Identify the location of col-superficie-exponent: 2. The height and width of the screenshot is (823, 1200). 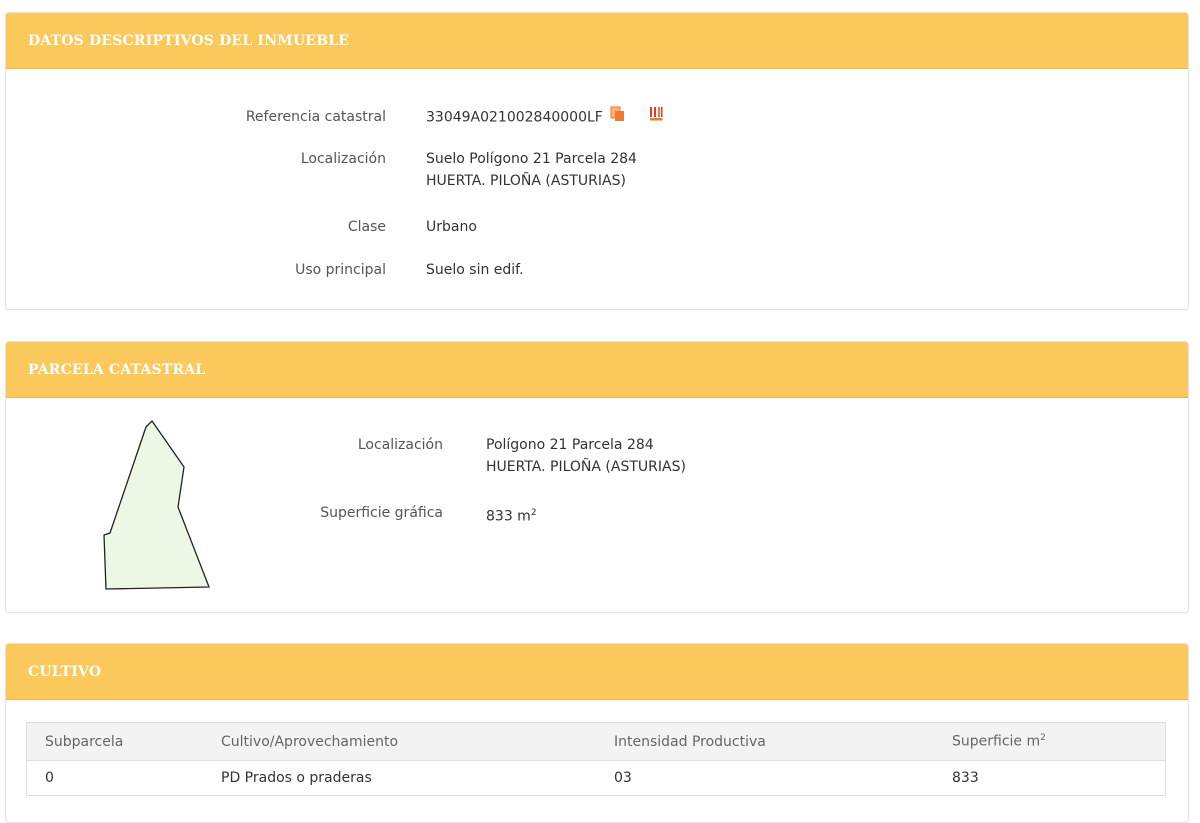
(1043, 738).